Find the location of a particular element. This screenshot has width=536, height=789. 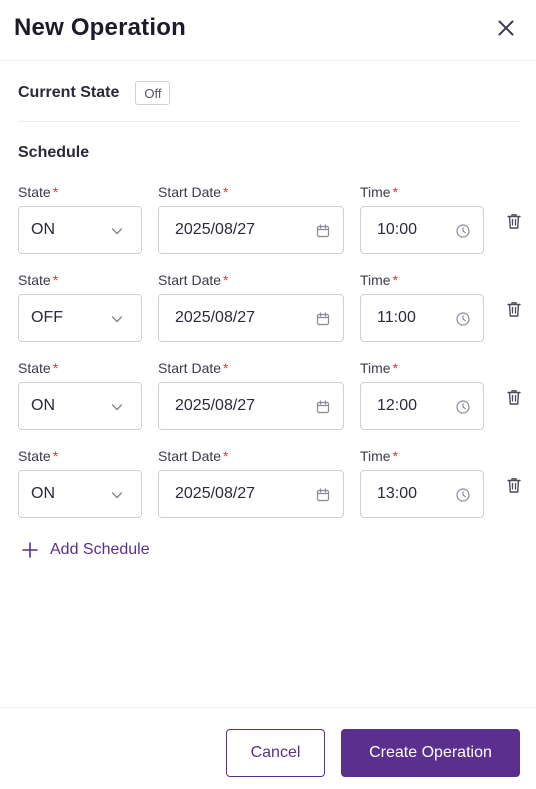

state-value: OFF is located at coordinates (47, 317).